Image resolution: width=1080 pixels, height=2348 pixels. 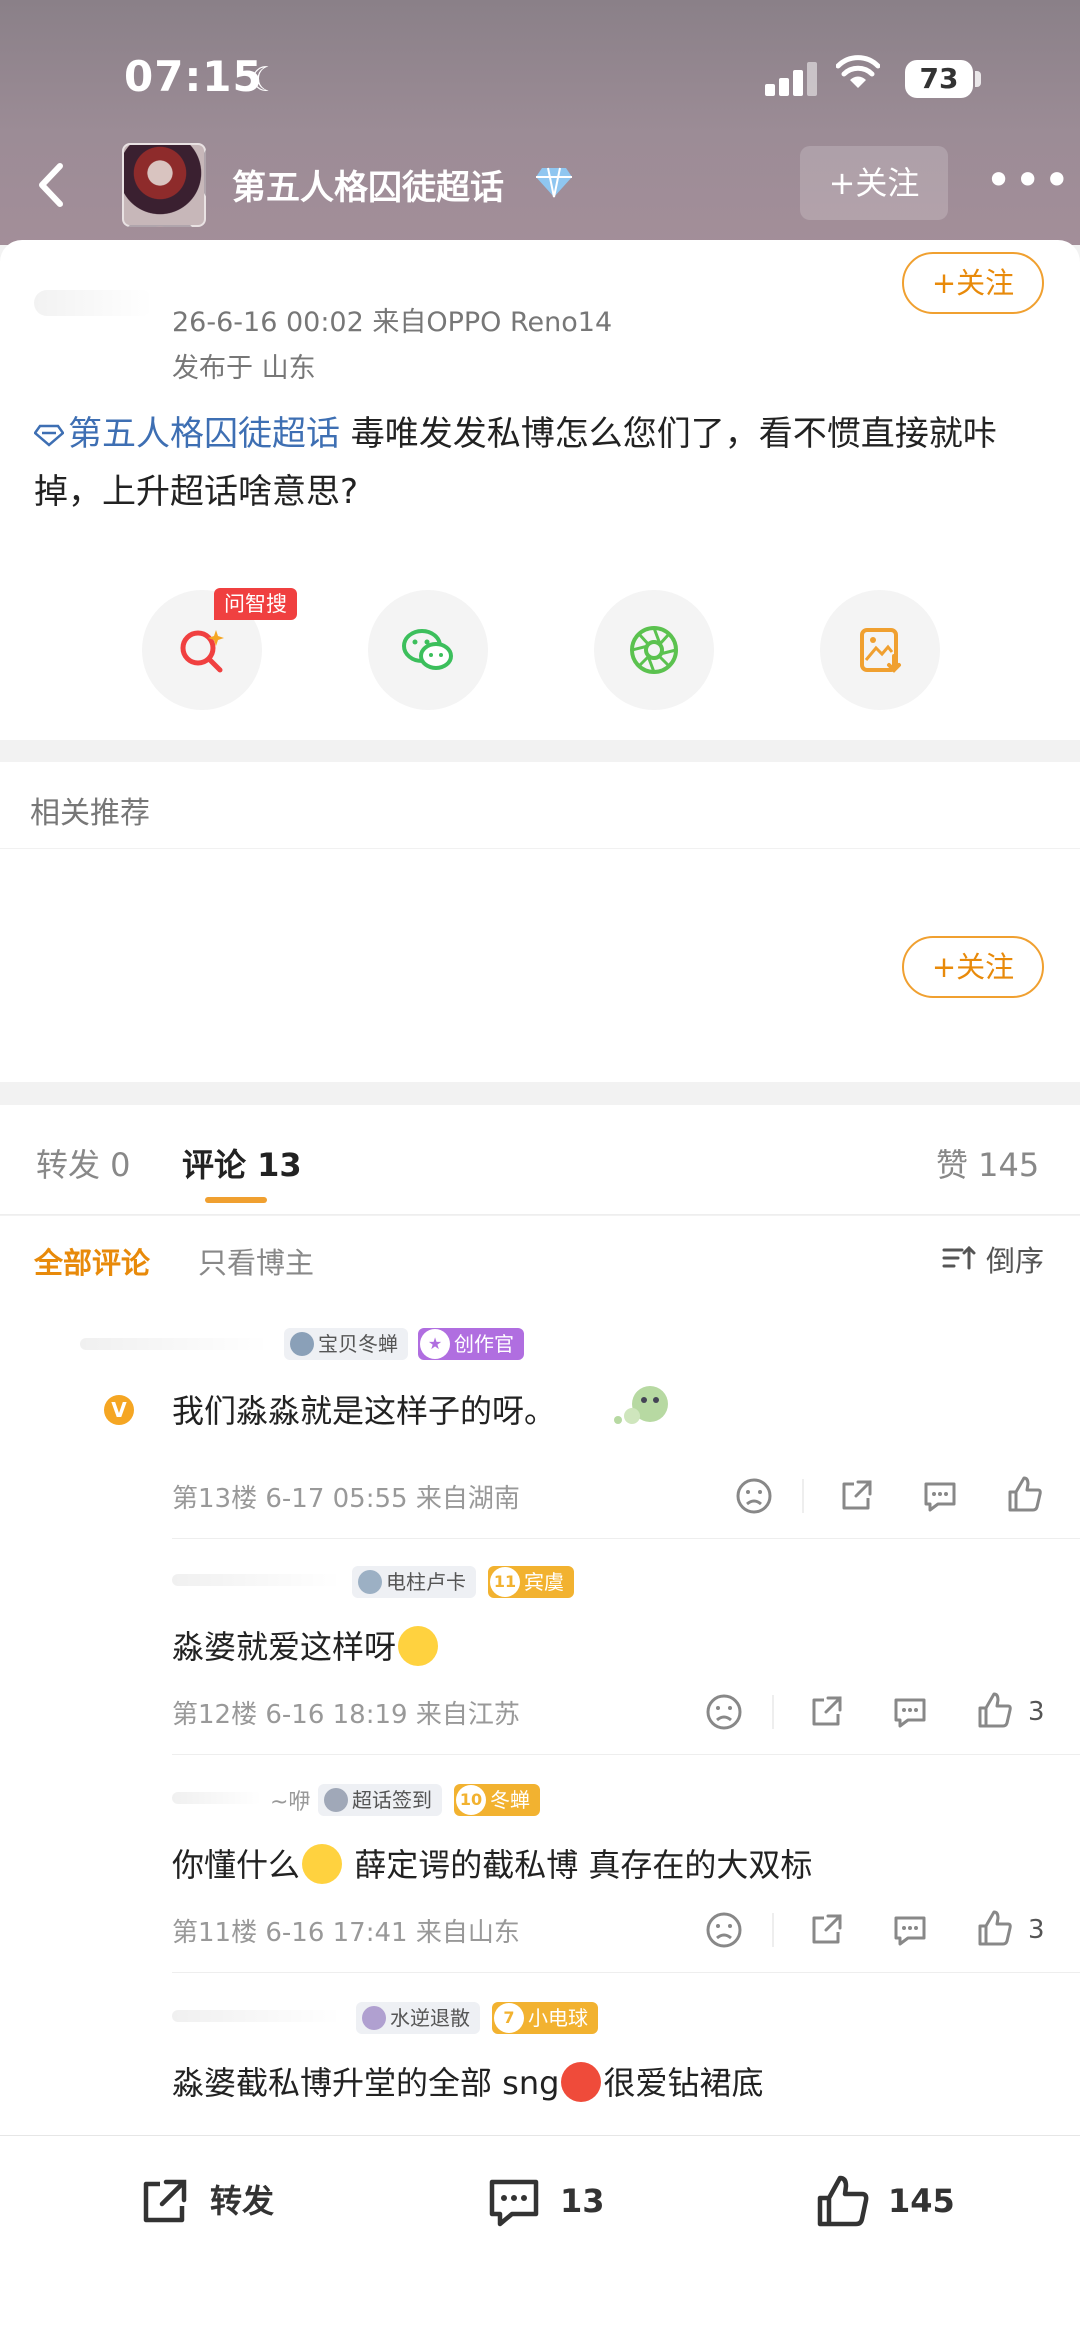 What do you see at coordinates (49, 435) in the screenshot?
I see `supertopic-icon` at bounding box center [49, 435].